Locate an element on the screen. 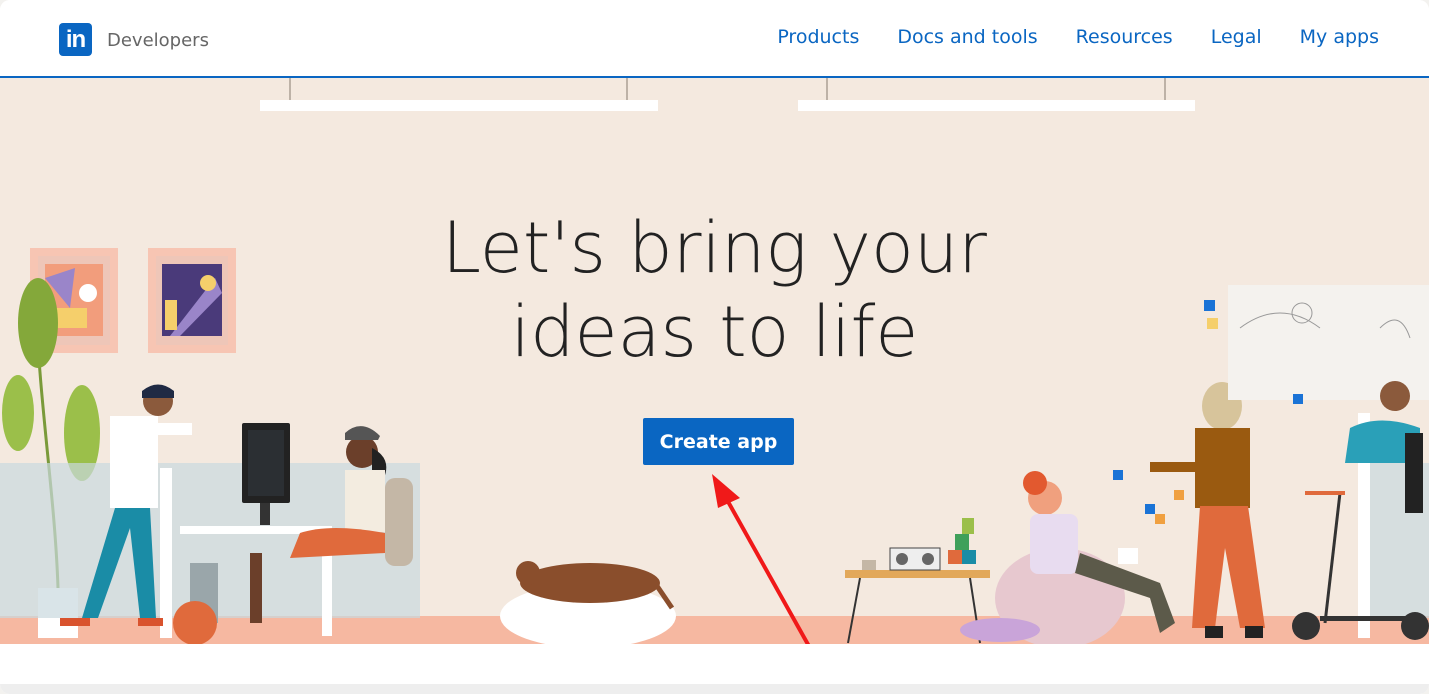 The height and width of the screenshot is (694, 1429). nav-item-products: Products is located at coordinates (818, 37).